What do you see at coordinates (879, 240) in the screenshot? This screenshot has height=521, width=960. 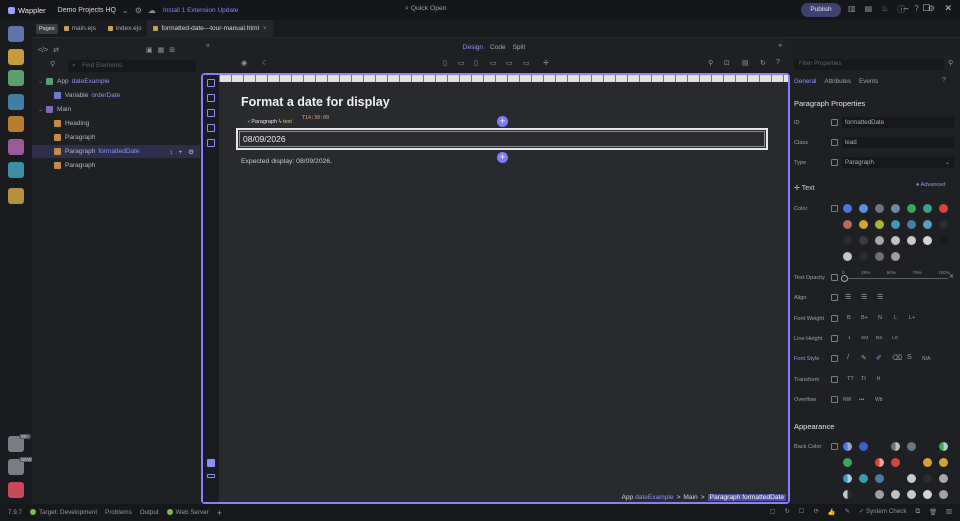 I see `swatch-muted` at bounding box center [879, 240].